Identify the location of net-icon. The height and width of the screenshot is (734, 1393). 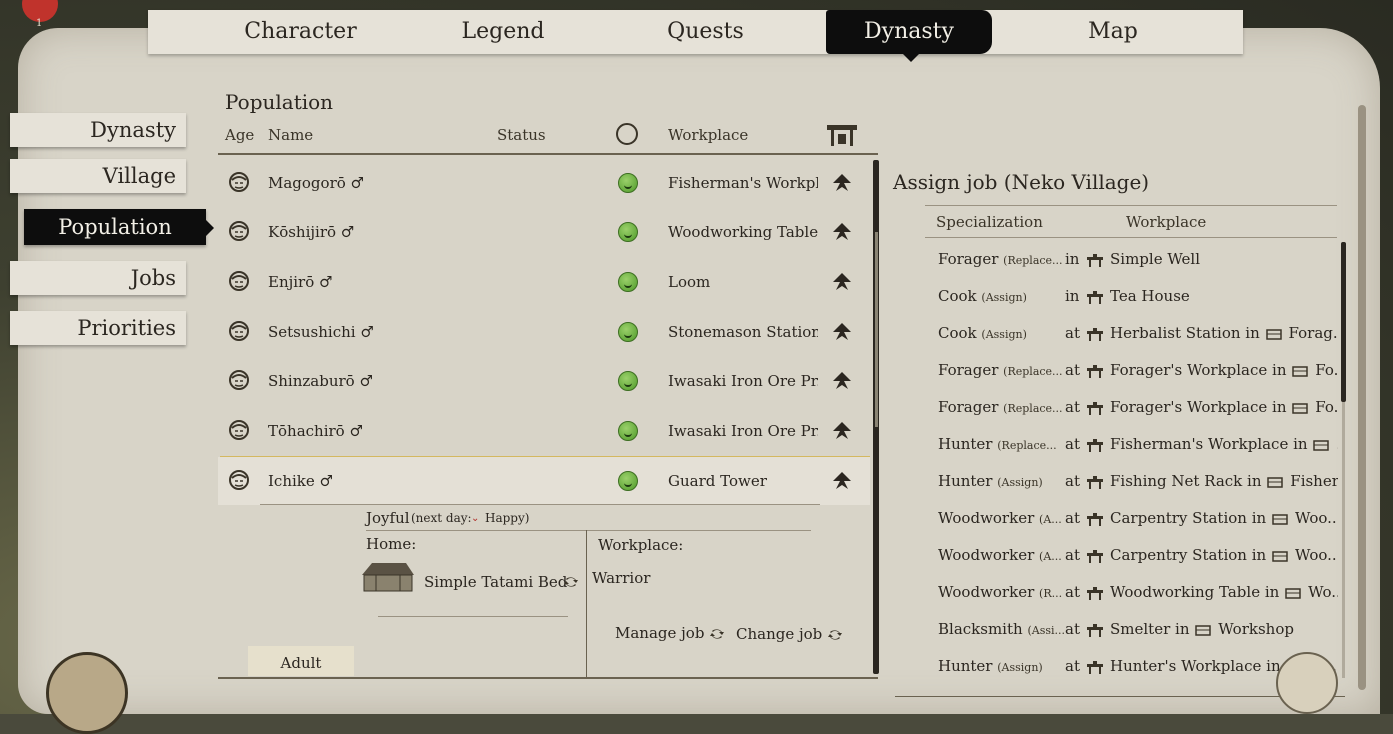
(1095, 482).